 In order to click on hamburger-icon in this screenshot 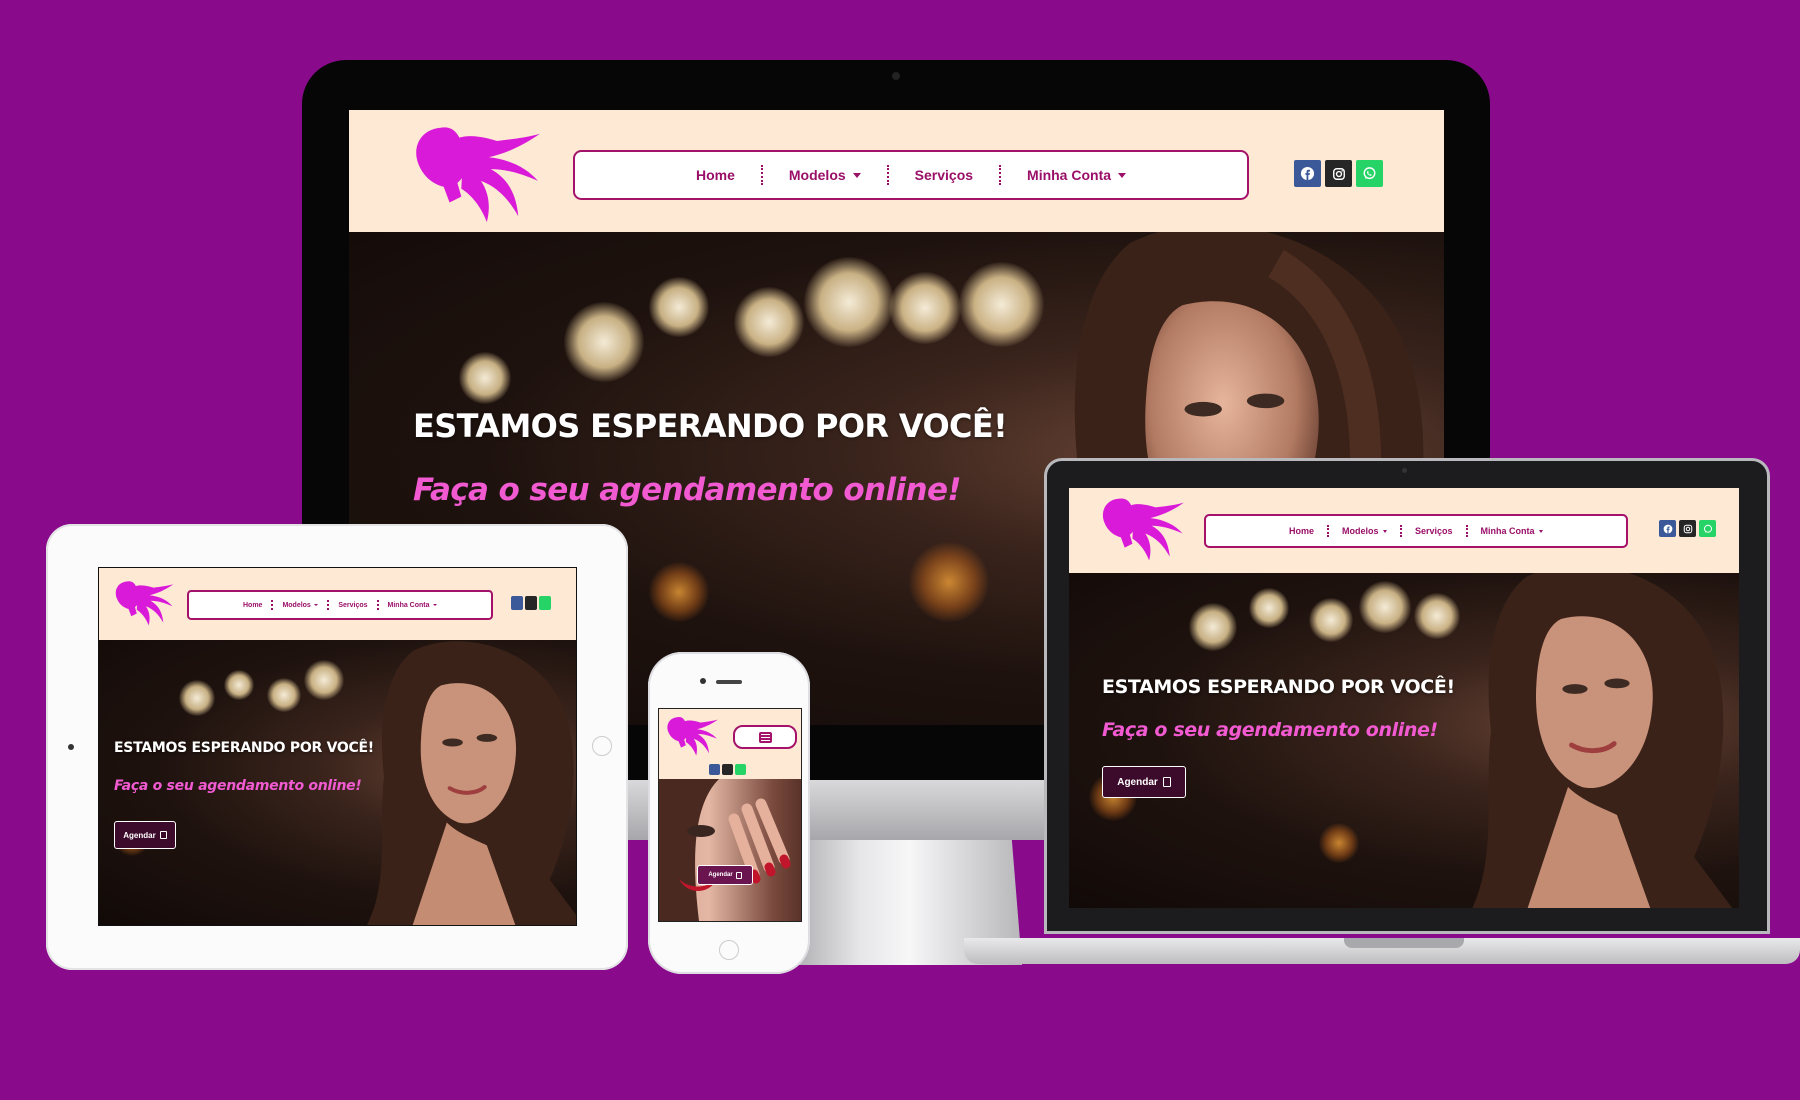, I will do `click(765, 737)`.